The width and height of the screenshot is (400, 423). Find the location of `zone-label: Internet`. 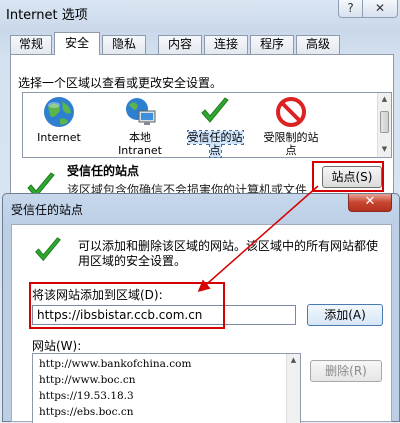

zone-label: Internet is located at coordinates (59, 137).